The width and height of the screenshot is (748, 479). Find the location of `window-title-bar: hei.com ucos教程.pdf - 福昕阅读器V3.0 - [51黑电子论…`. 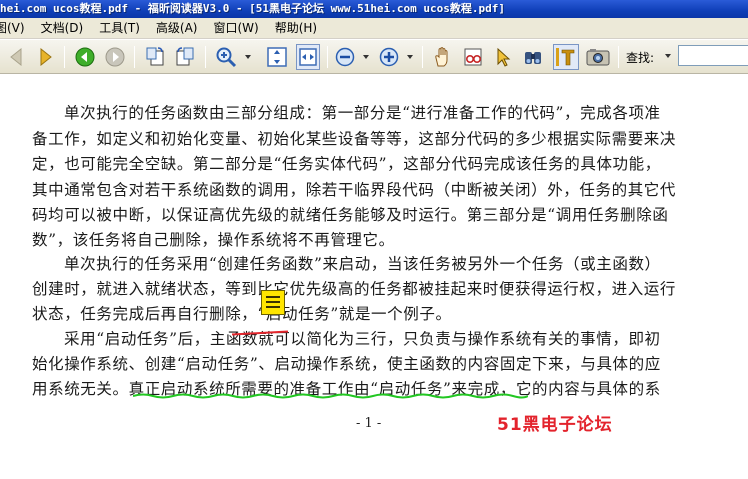

window-title-bar: hei.com ucos教程.pdf - 福昕阅读器V3.0 - [51黑电子论… is located at coordinates (374, 9).